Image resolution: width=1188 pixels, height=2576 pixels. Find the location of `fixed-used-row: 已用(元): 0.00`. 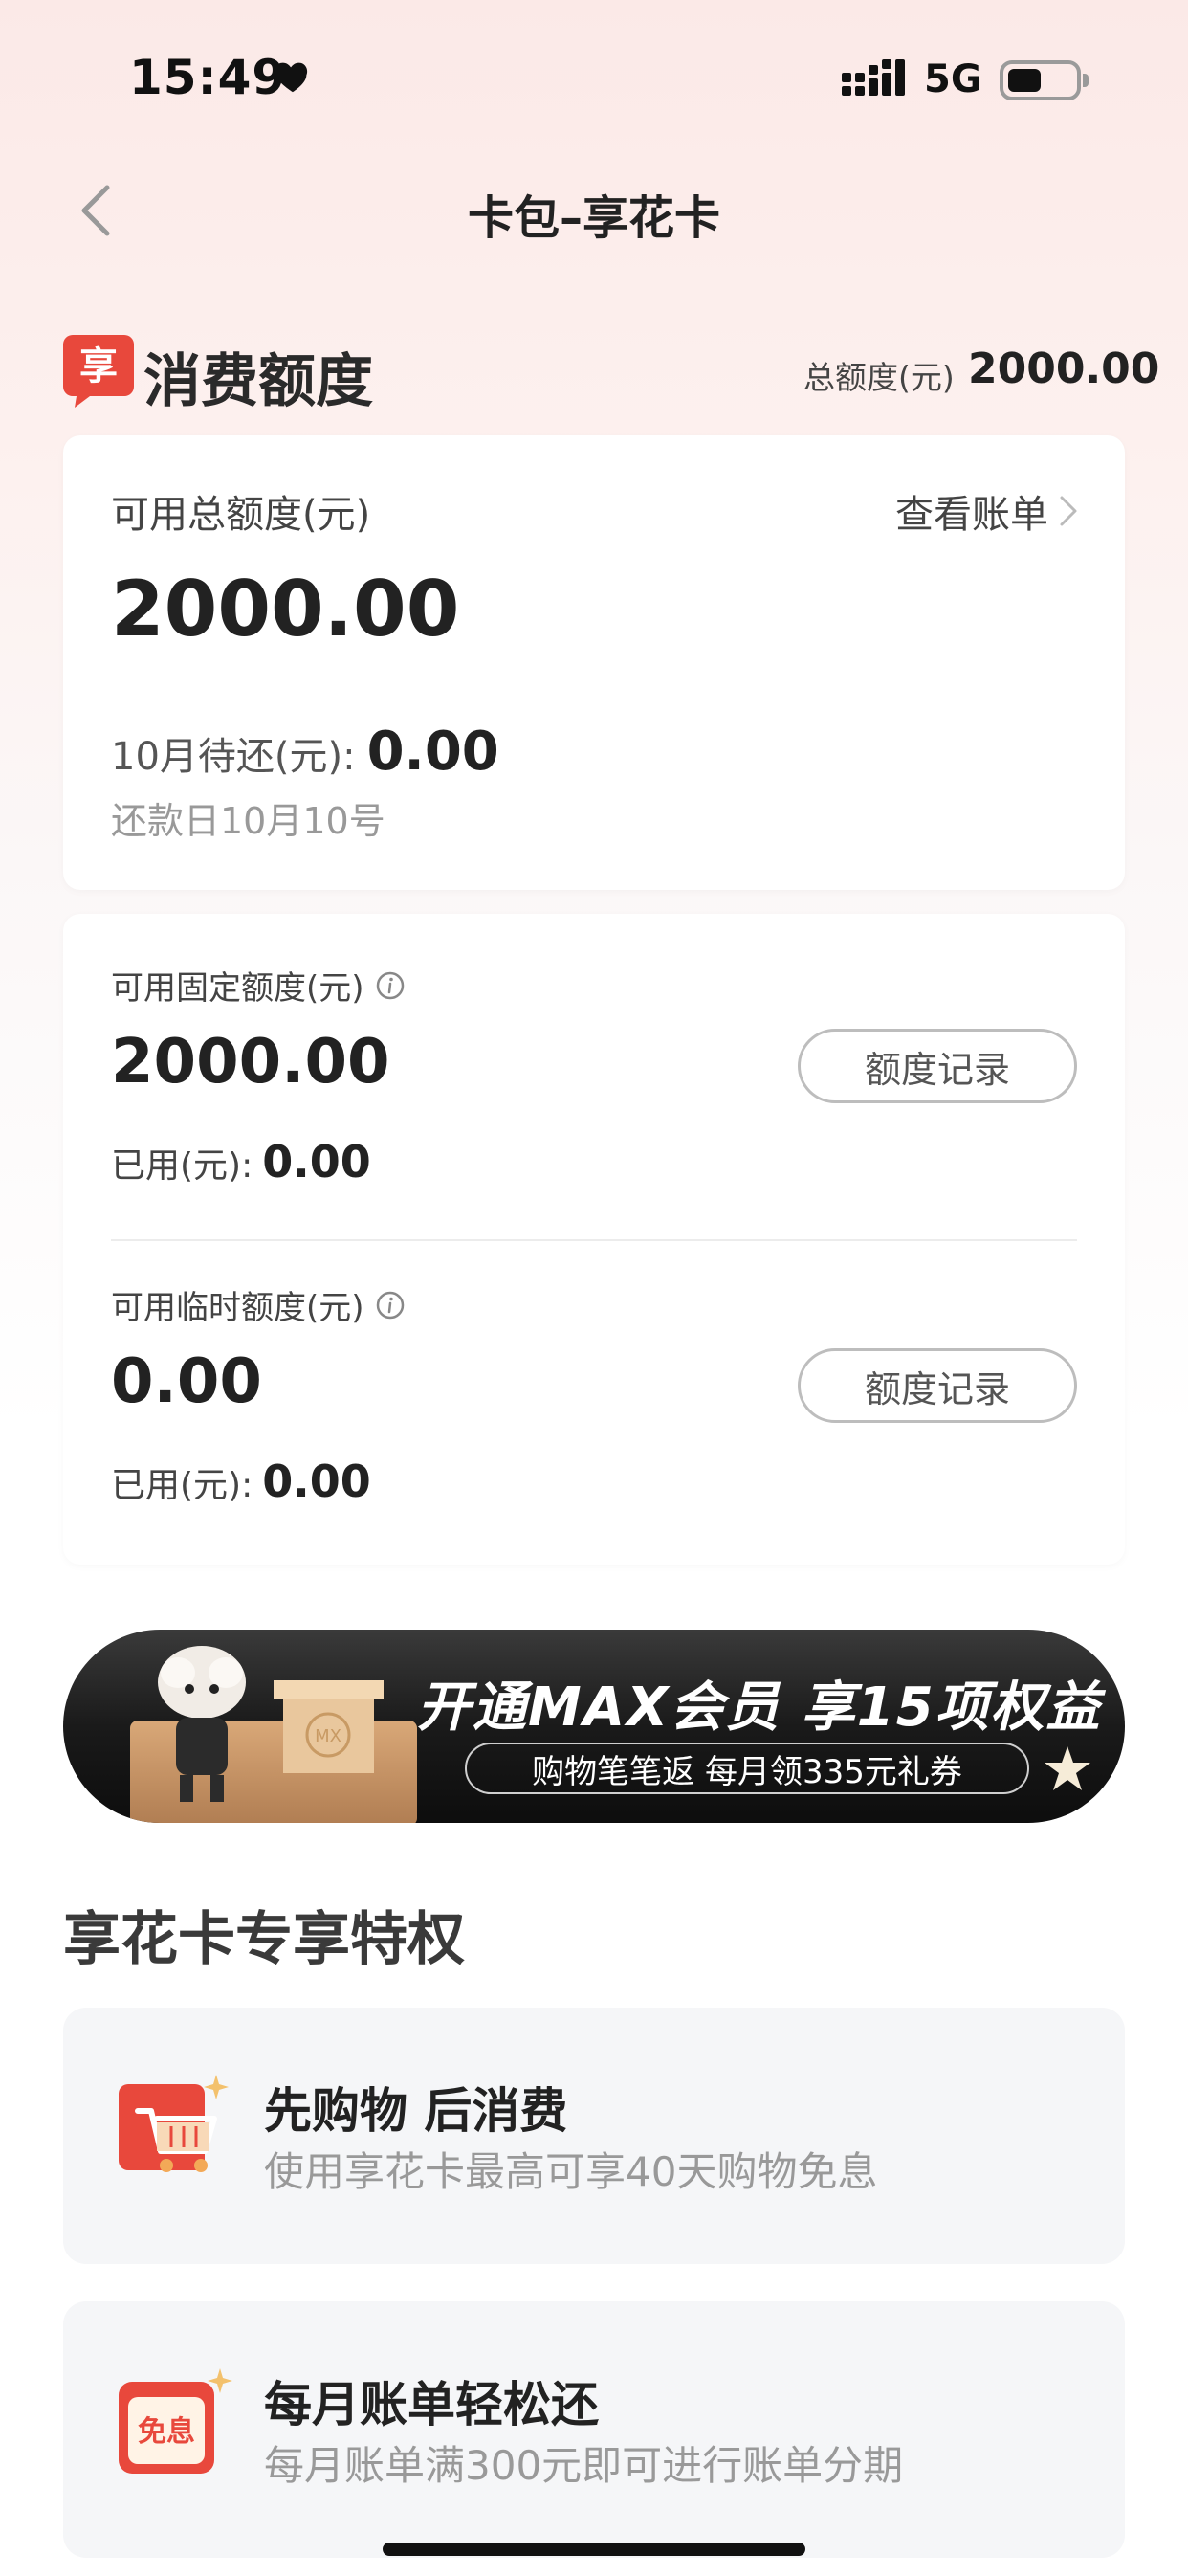

fixed-used-row: 已用(元): 0.00 is located at coordinates (241, 1162).